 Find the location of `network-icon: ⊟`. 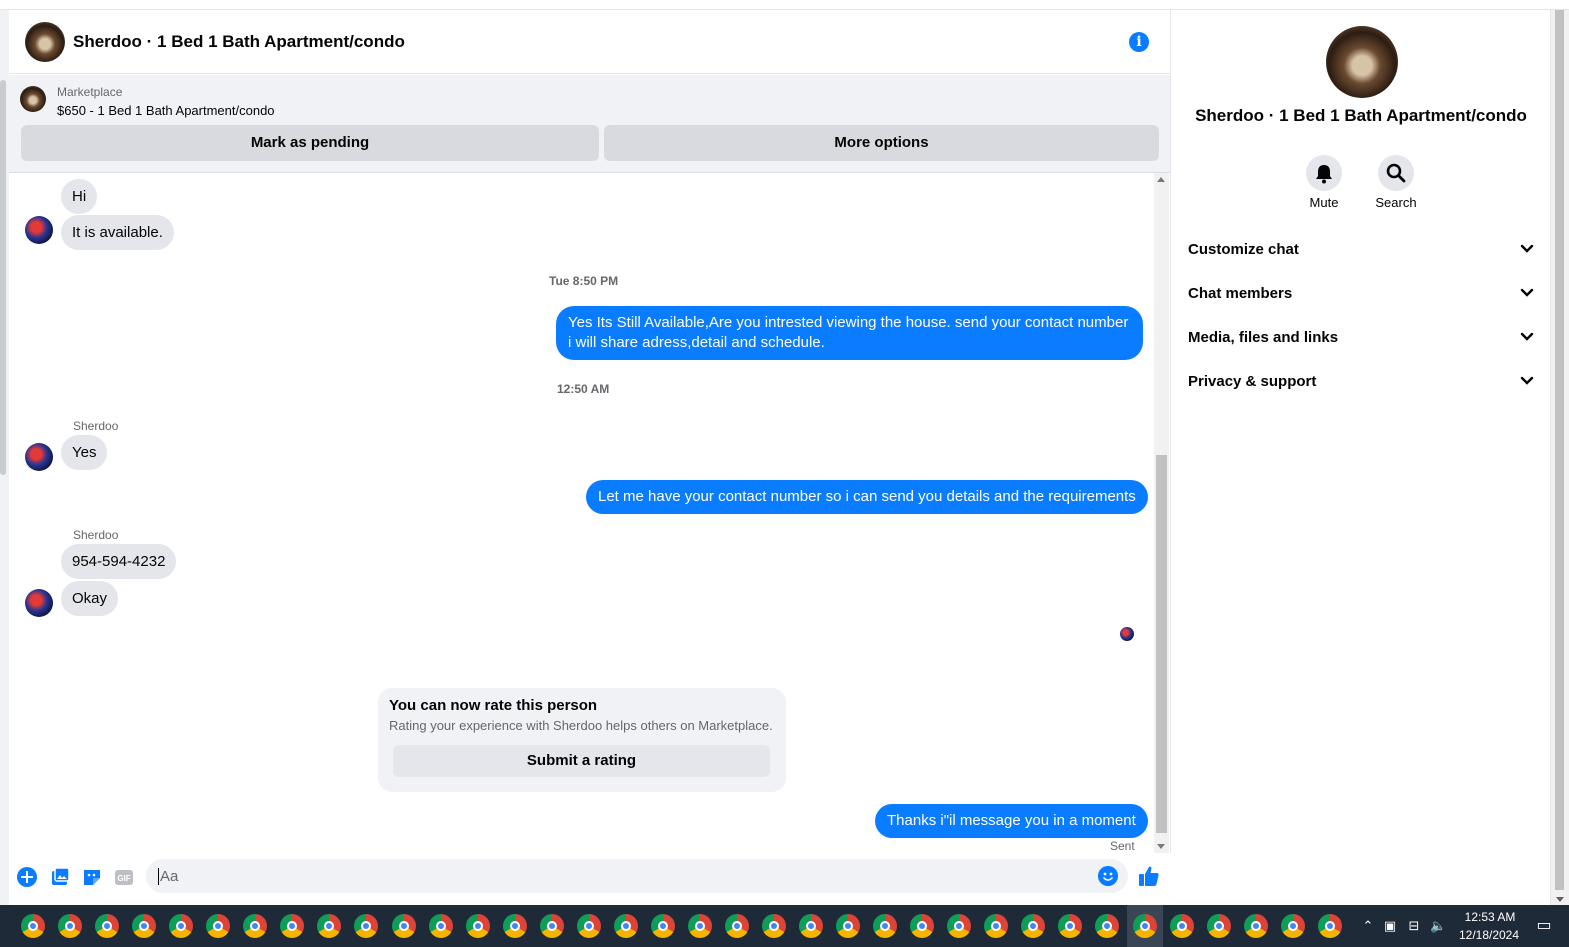

network-icon: ⊟ is located at coordinates (1414, 926).